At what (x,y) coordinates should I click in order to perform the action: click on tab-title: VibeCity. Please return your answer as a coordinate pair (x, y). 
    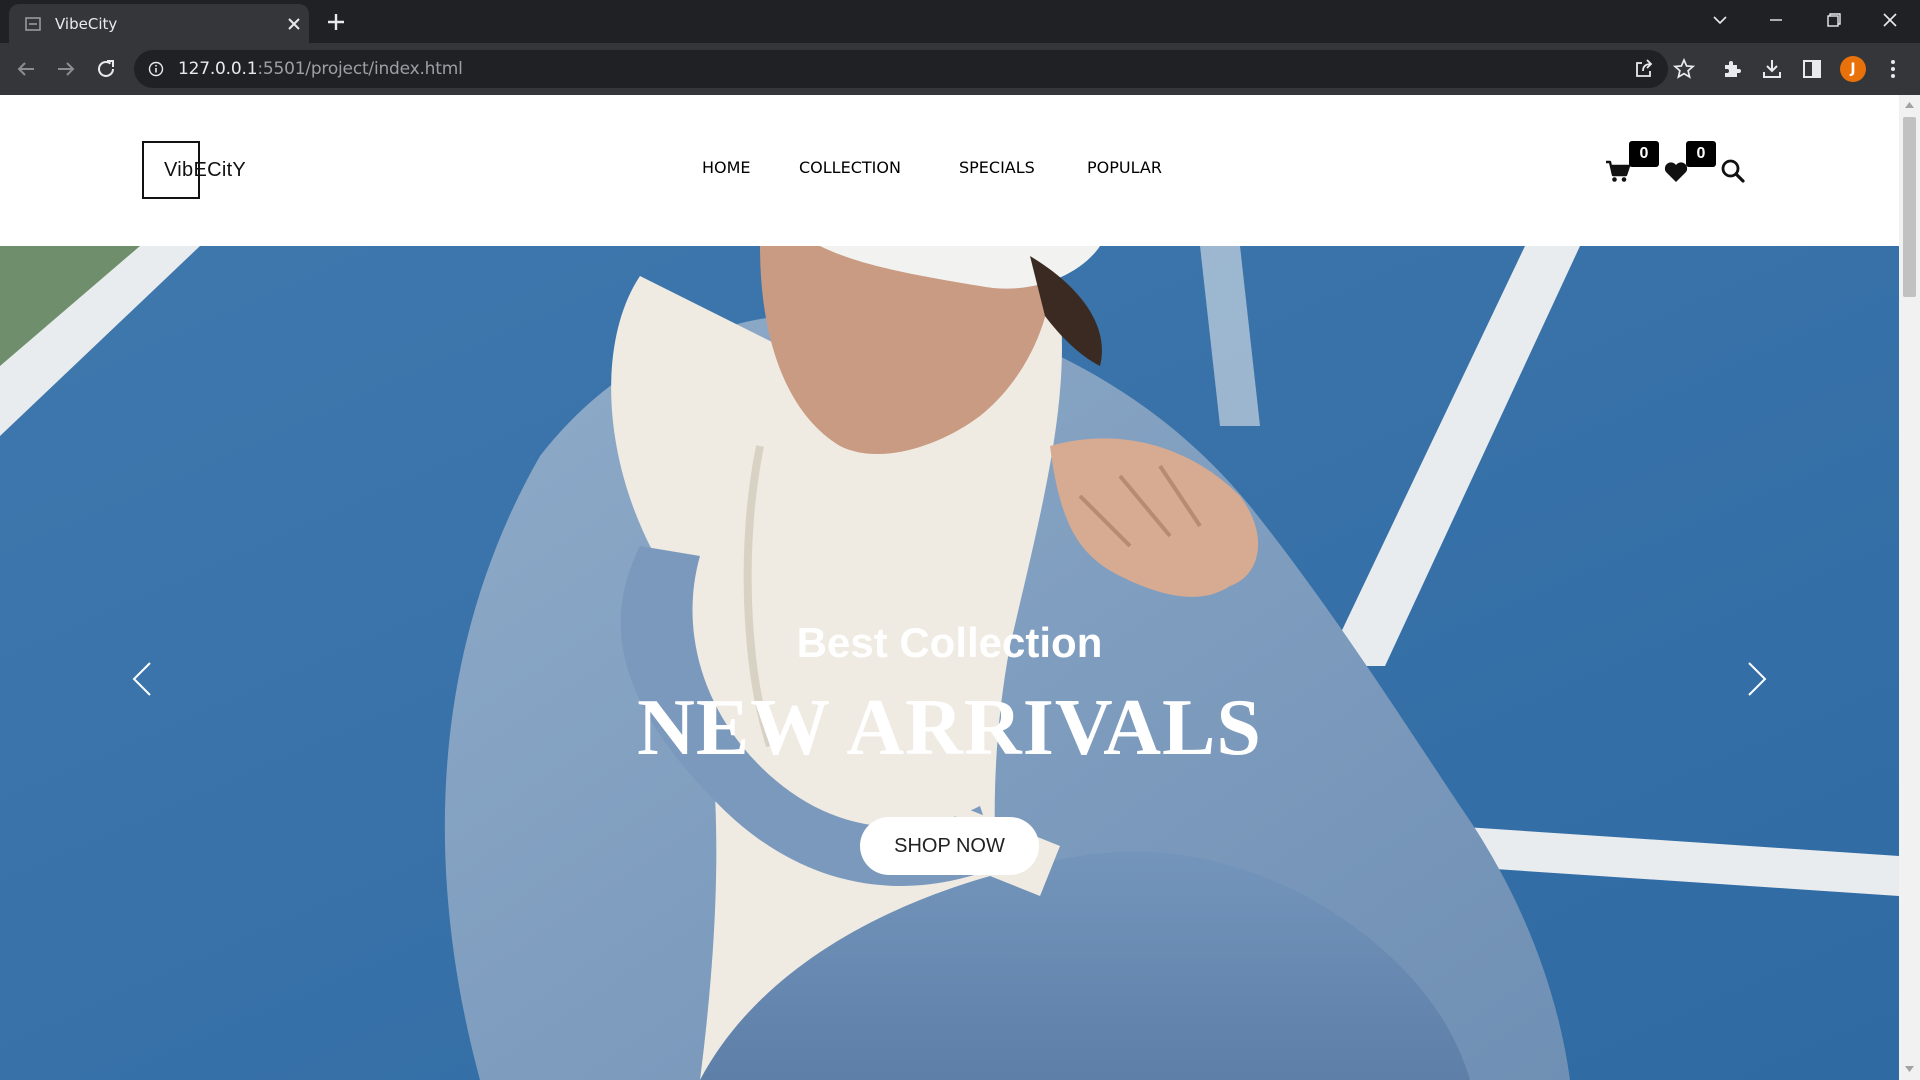
    Looking at the image, I should click on (86, 24).